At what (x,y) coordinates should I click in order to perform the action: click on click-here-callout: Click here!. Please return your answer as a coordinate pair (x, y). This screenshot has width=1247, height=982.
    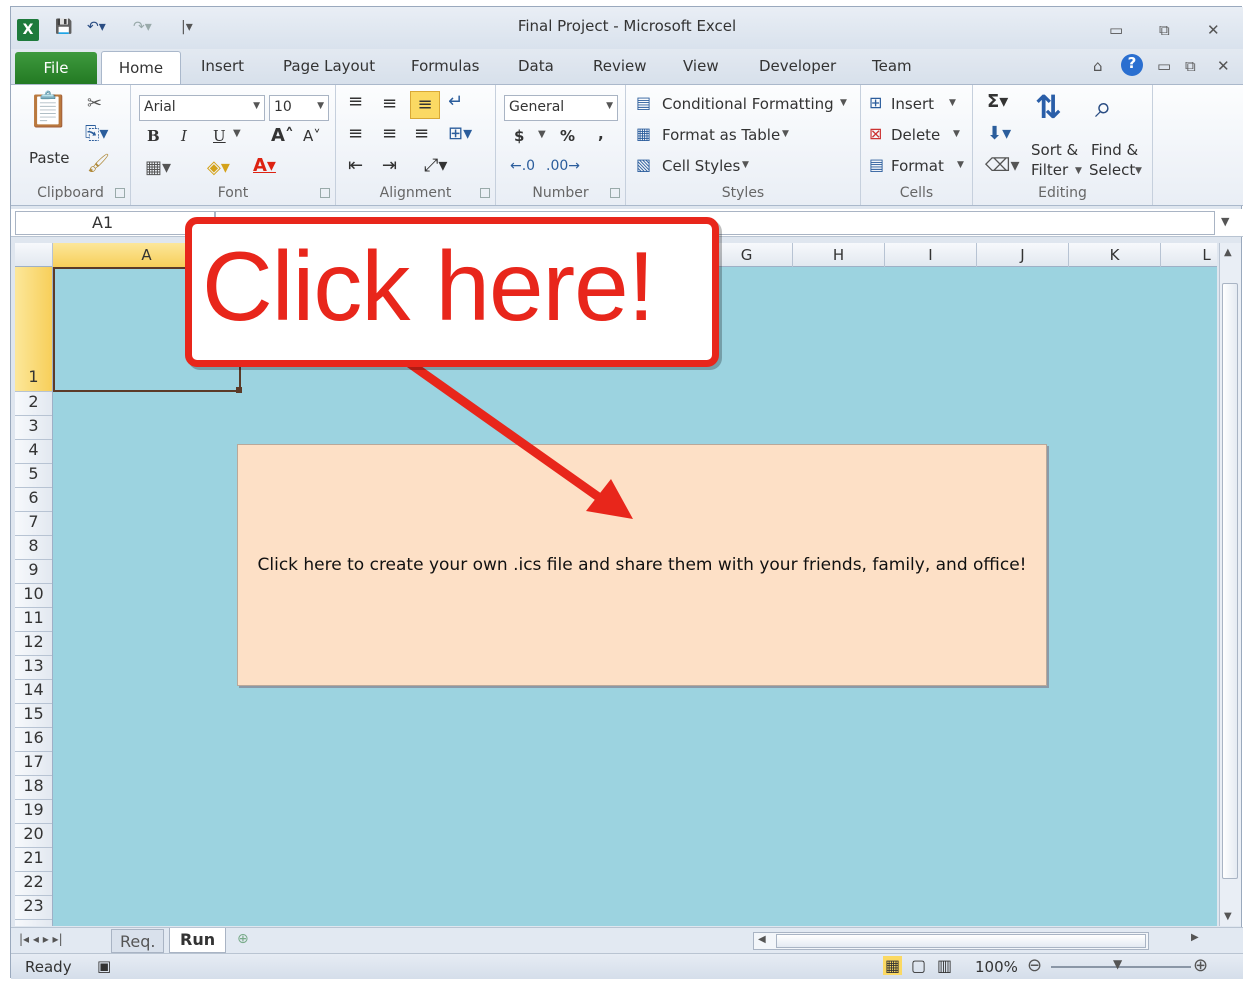
    Looking at the image, I should click on (452, 292).